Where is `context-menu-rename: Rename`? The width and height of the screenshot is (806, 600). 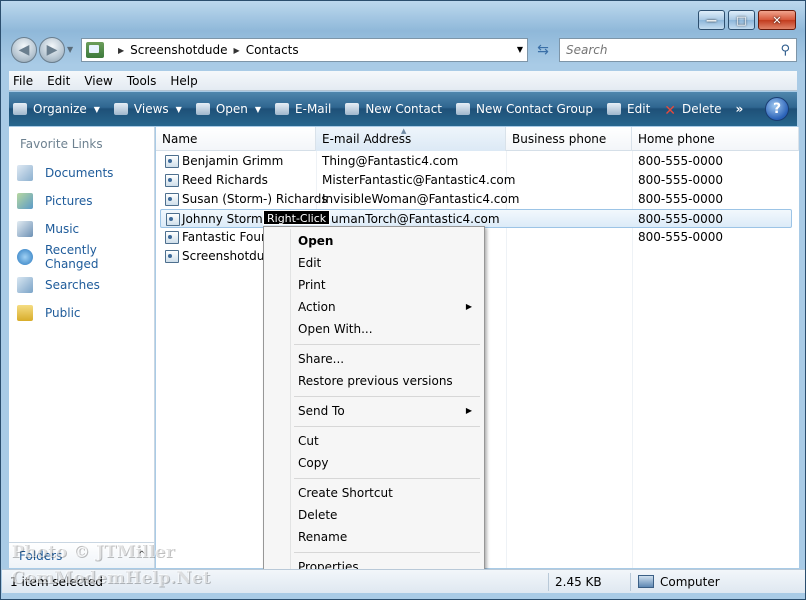 context-menu-rename: Rename is located at coordinates (374, 537).